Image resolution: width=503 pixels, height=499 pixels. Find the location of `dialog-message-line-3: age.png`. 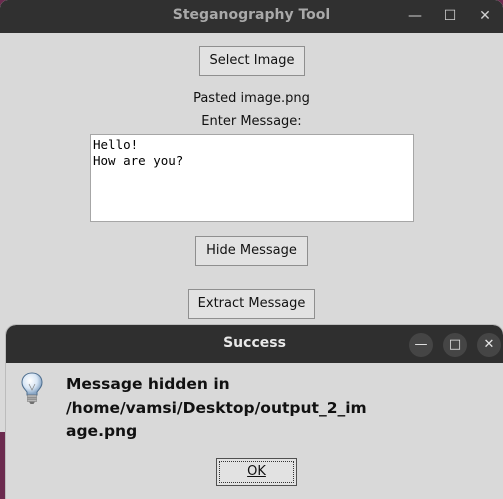

dialog-message-line-3: age.png is located at coordinates (102, 431).